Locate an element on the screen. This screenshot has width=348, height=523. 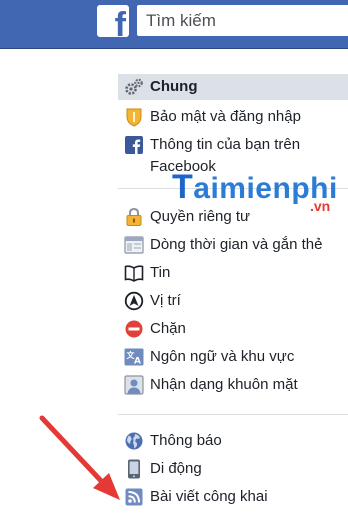
menu-item-label: Thông báo is located at coordinates (186, 440).